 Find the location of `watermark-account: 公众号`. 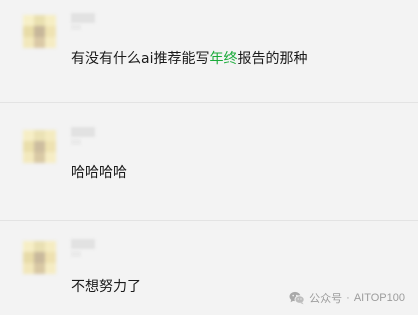

watermark-account: 公众号 is located at coordinates (326, 299).